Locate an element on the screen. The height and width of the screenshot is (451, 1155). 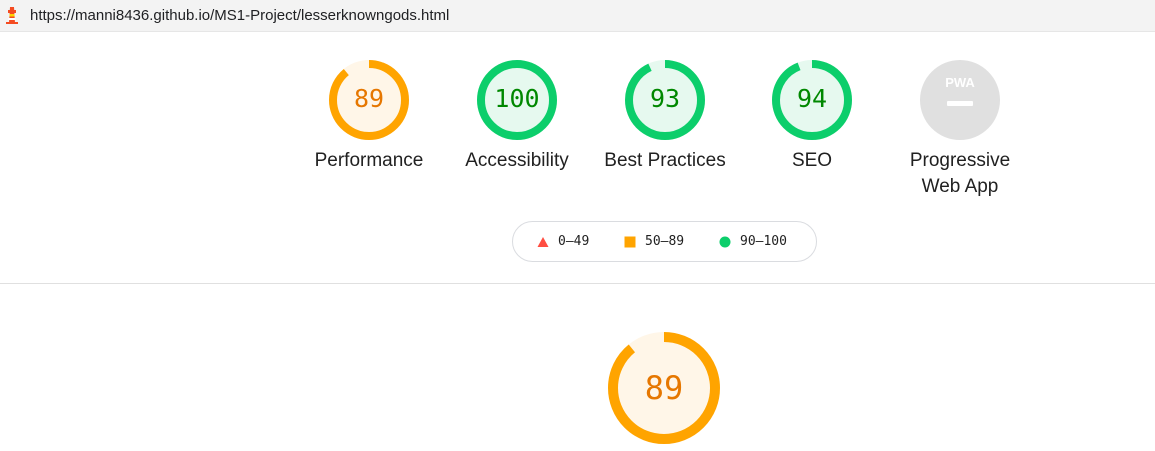
gauge-accessibility-label: Accessibility is located at coordinates (517, 160).